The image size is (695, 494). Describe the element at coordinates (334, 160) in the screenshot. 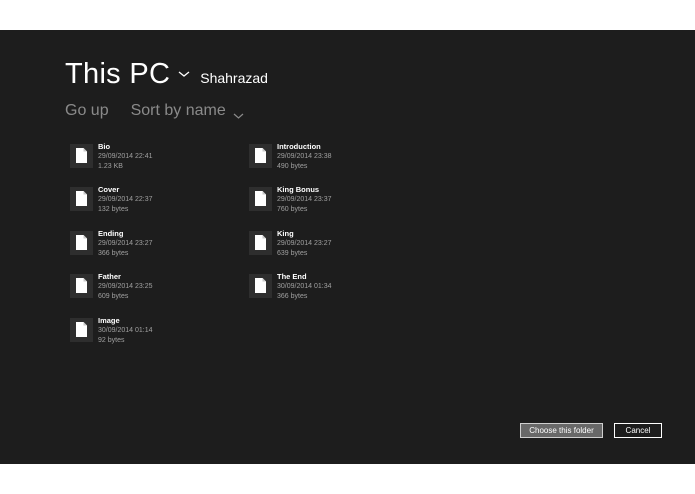

I see `file-item: Introduction 29/09/2014 23:38 490 bytes` at that location.